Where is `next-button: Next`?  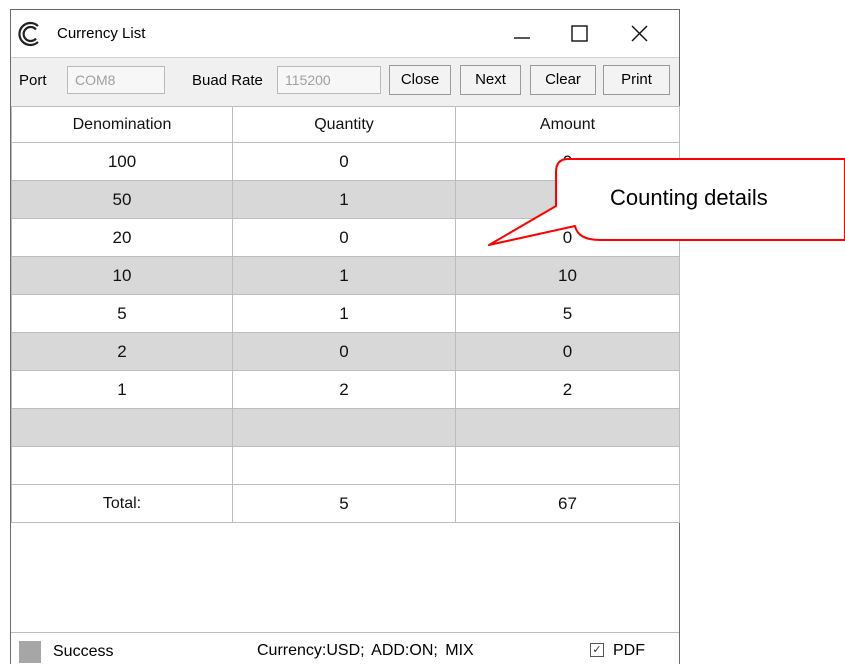
next-button: Next is located at coordinates (490, 80).